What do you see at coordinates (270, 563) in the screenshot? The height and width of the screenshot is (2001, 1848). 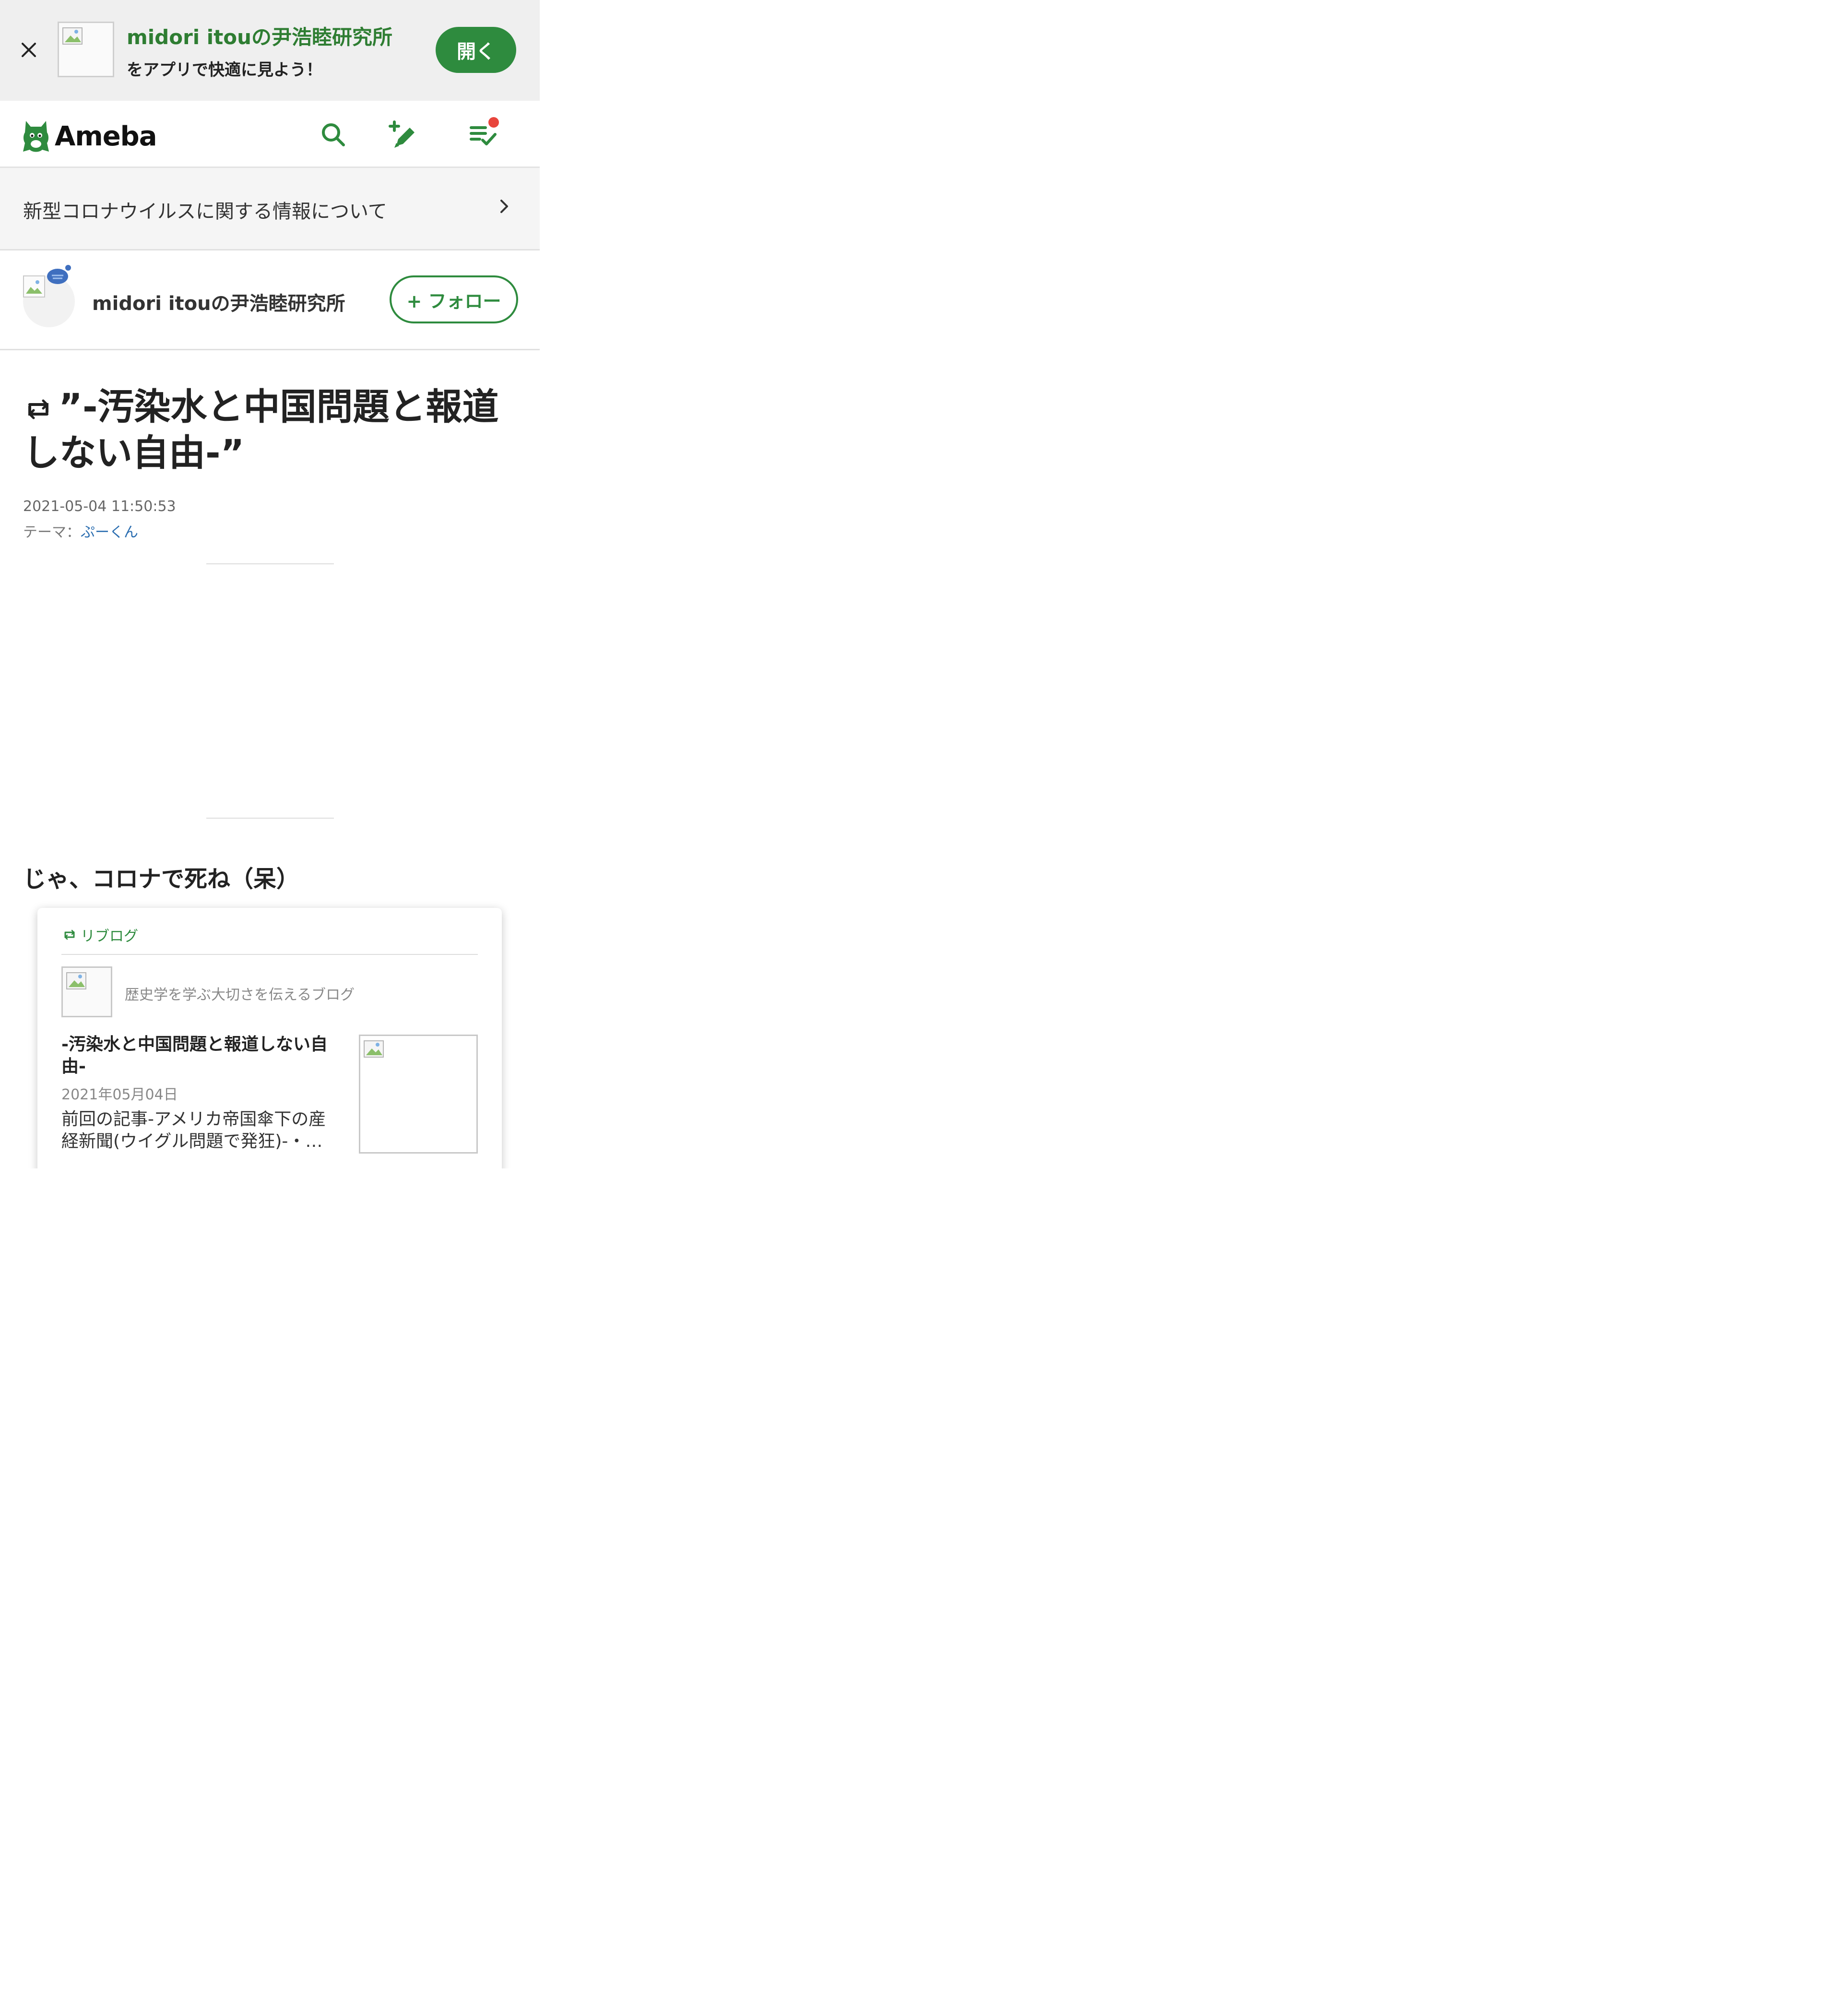 I see `ad-divider-top` at bounding box center [270, 563].